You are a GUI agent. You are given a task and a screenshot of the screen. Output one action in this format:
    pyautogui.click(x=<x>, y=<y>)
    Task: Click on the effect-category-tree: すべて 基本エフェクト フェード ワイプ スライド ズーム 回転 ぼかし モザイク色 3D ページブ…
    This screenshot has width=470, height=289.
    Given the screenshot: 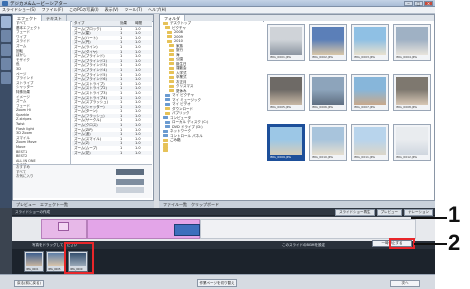 What is the action you would take?
    pyautogui.click(x=42, y=92)
    